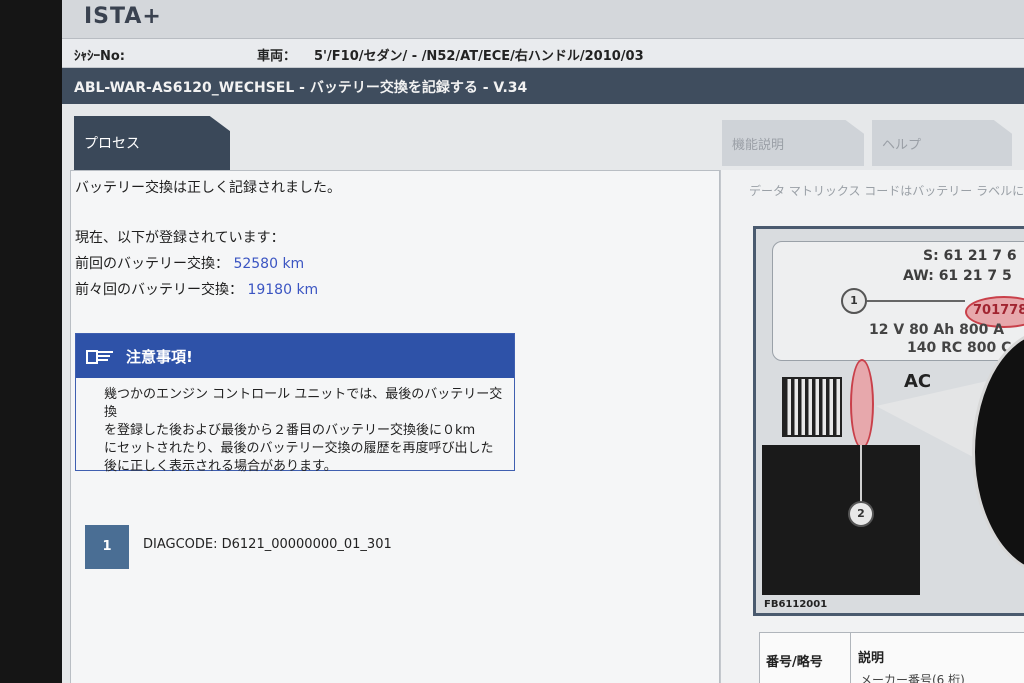  I want to click on tab-process: プロセス, so click(152, 143).